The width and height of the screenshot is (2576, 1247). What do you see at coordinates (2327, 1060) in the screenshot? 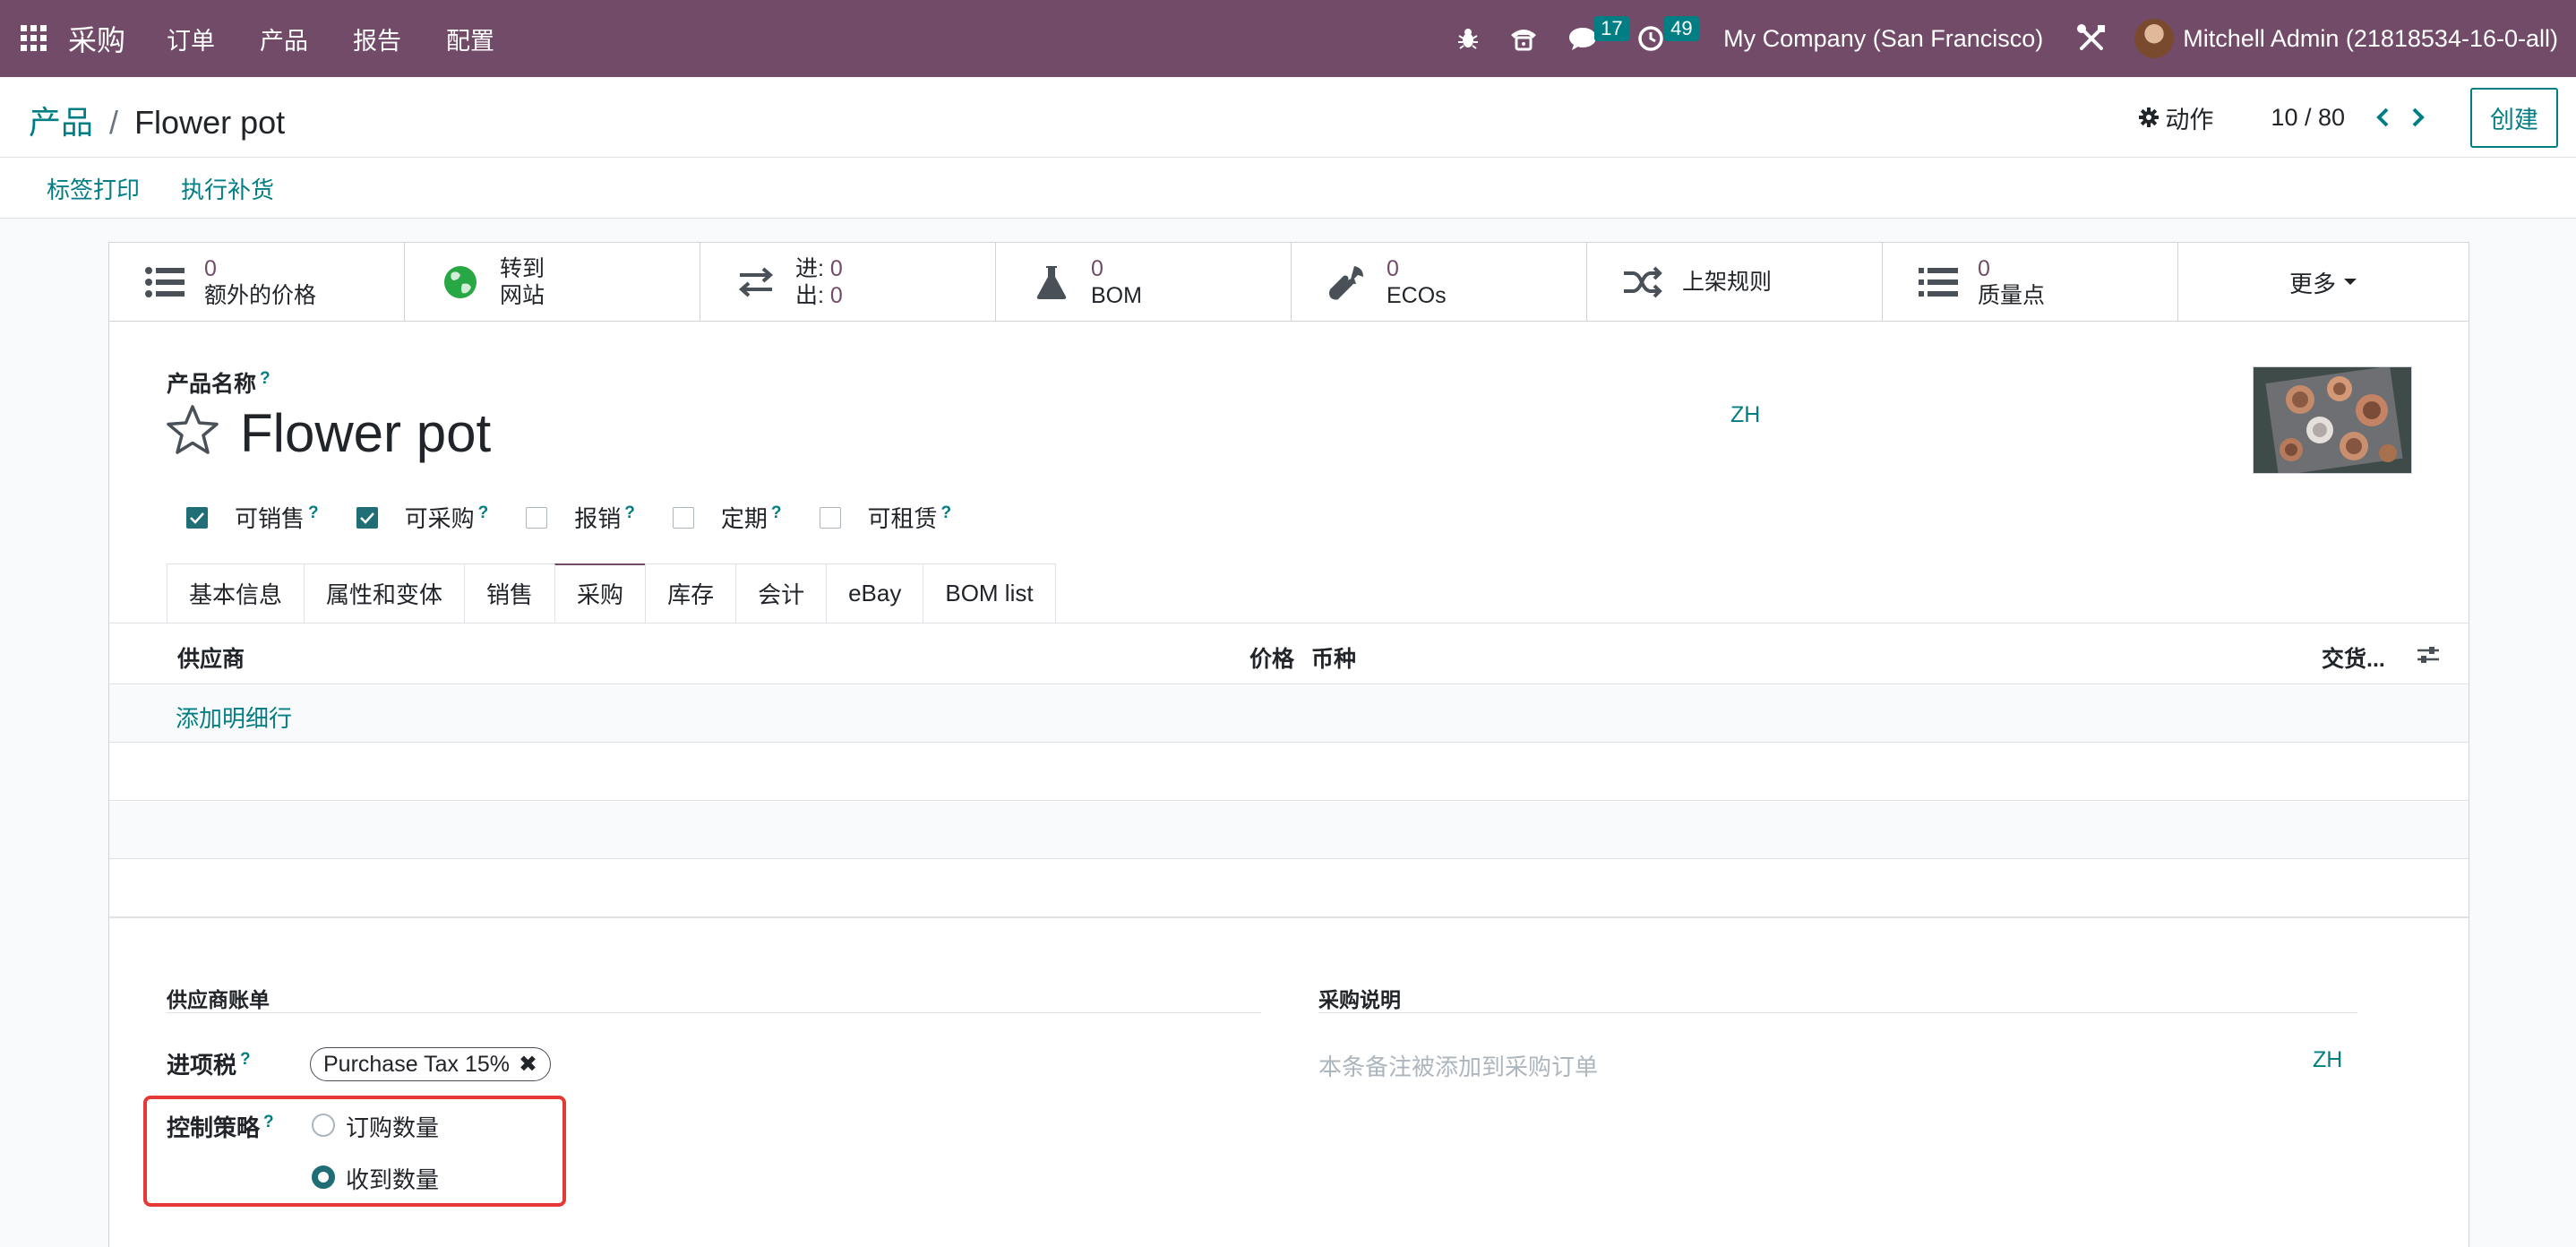
I see `purchase-description-language-button: ZH` at bounding box center [2327, 1060].